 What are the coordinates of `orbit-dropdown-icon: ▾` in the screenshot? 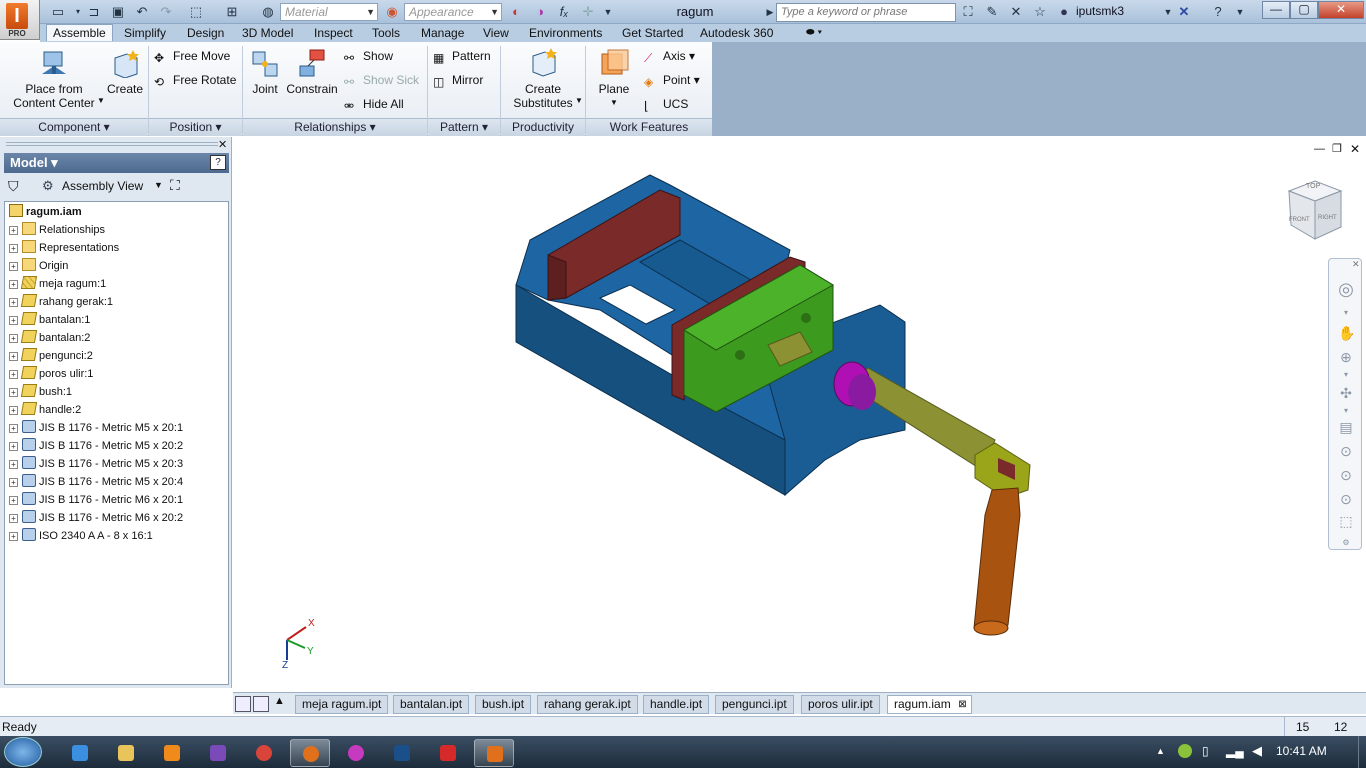 It's located at (1346, 411).